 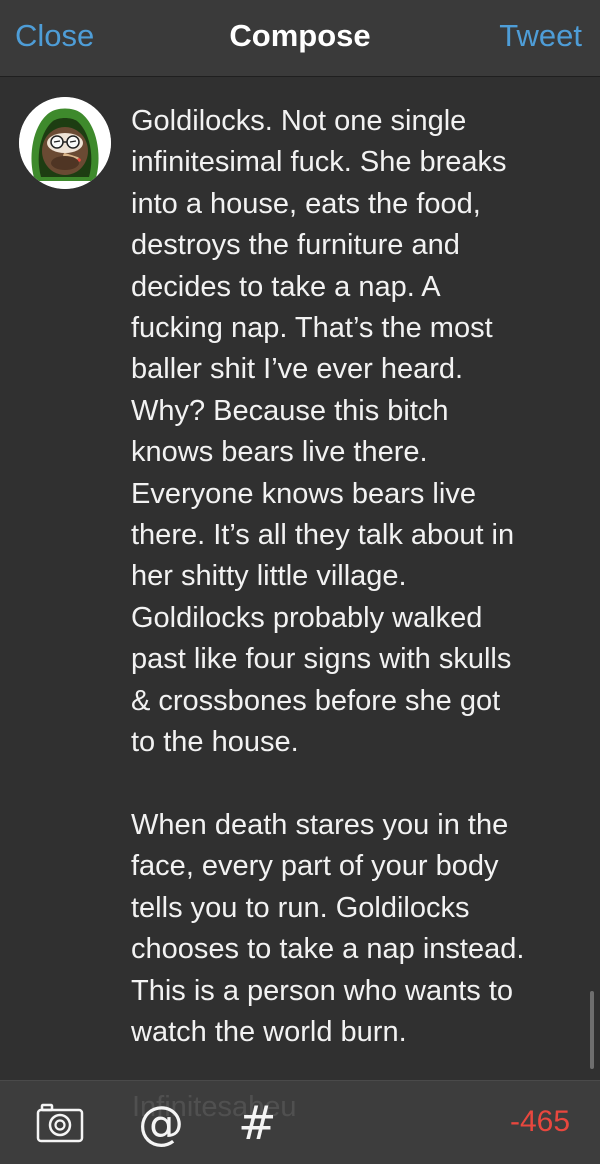 I want to click on compose-toolbar: Infinitesabeu @ # -465, so click(x=300, y=1122).